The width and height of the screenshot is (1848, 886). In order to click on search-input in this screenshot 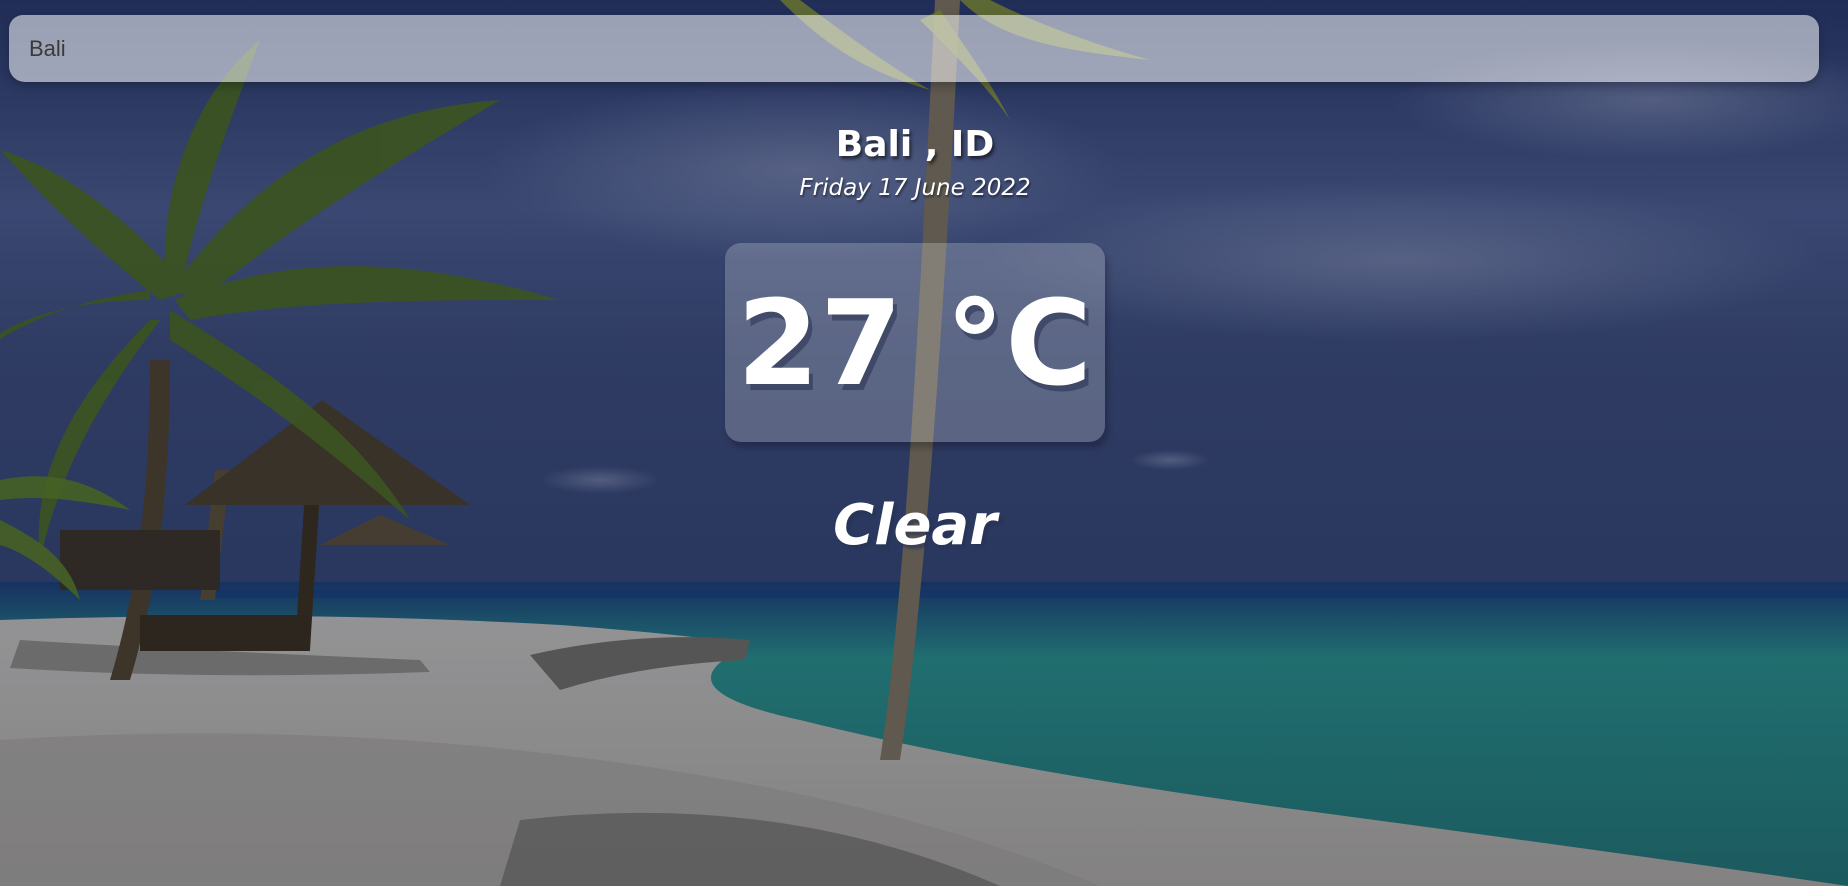, I will do `click(914, 48)`.